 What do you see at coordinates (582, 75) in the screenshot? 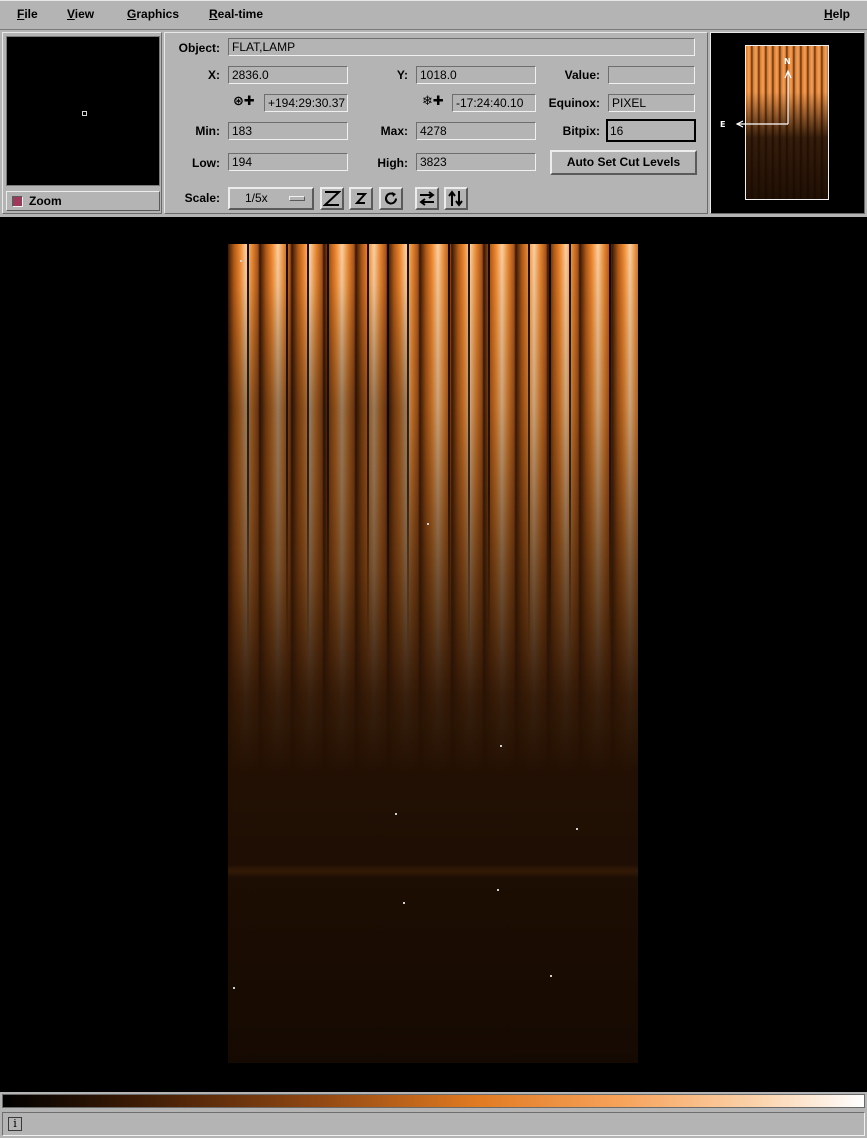
I see `value-label: Value:` at bounding box center [582, 75].